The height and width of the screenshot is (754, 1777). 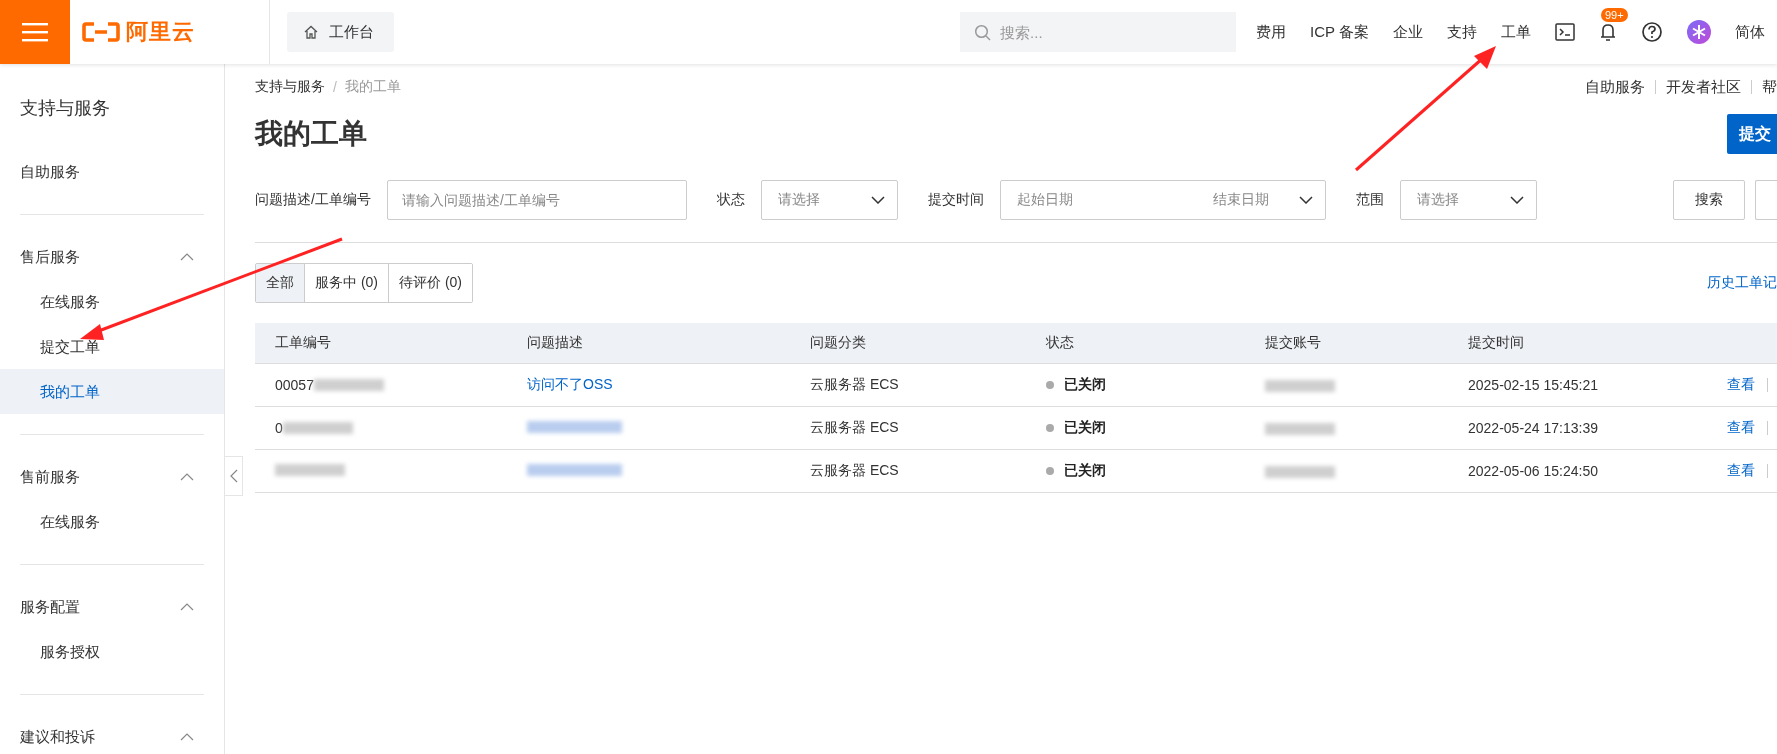 What do you see at coordinates (1752, 134) in the screenshot?
I see `submit-button: 提交` at bounding box center [1752, 134].